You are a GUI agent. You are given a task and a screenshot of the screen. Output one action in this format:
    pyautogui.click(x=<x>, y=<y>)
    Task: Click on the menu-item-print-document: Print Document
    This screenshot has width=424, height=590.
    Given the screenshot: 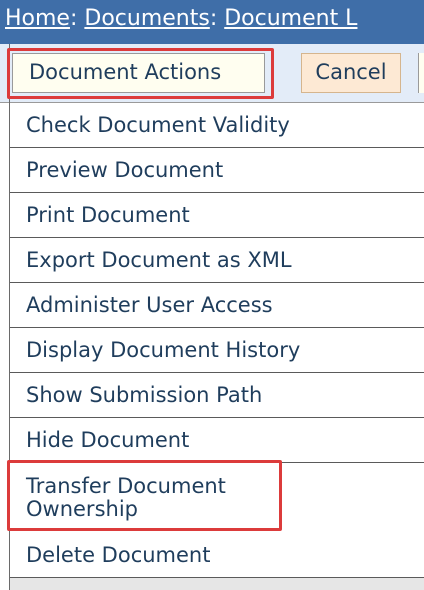 What is the action you would take?
    pyautogui.click(x=217, y=215)
    